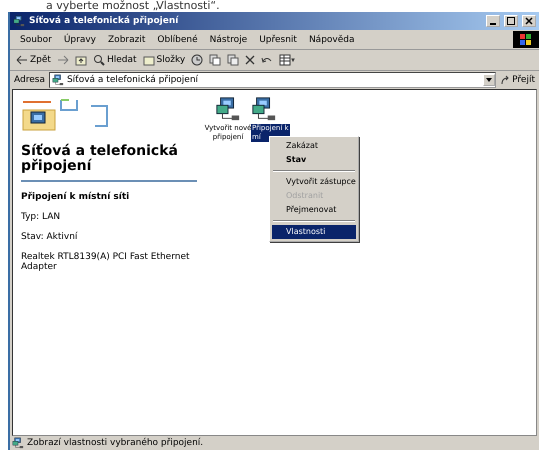  What do you see at coordinates (98, 60) in the screenshot?
I see `search-icon` at bounding box center [98, 60].